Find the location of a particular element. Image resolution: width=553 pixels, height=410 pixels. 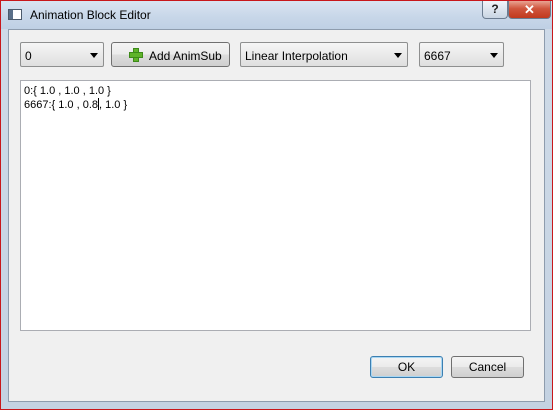

add-animsub-button: Add AnimSub is located at coordinates (170, 54).